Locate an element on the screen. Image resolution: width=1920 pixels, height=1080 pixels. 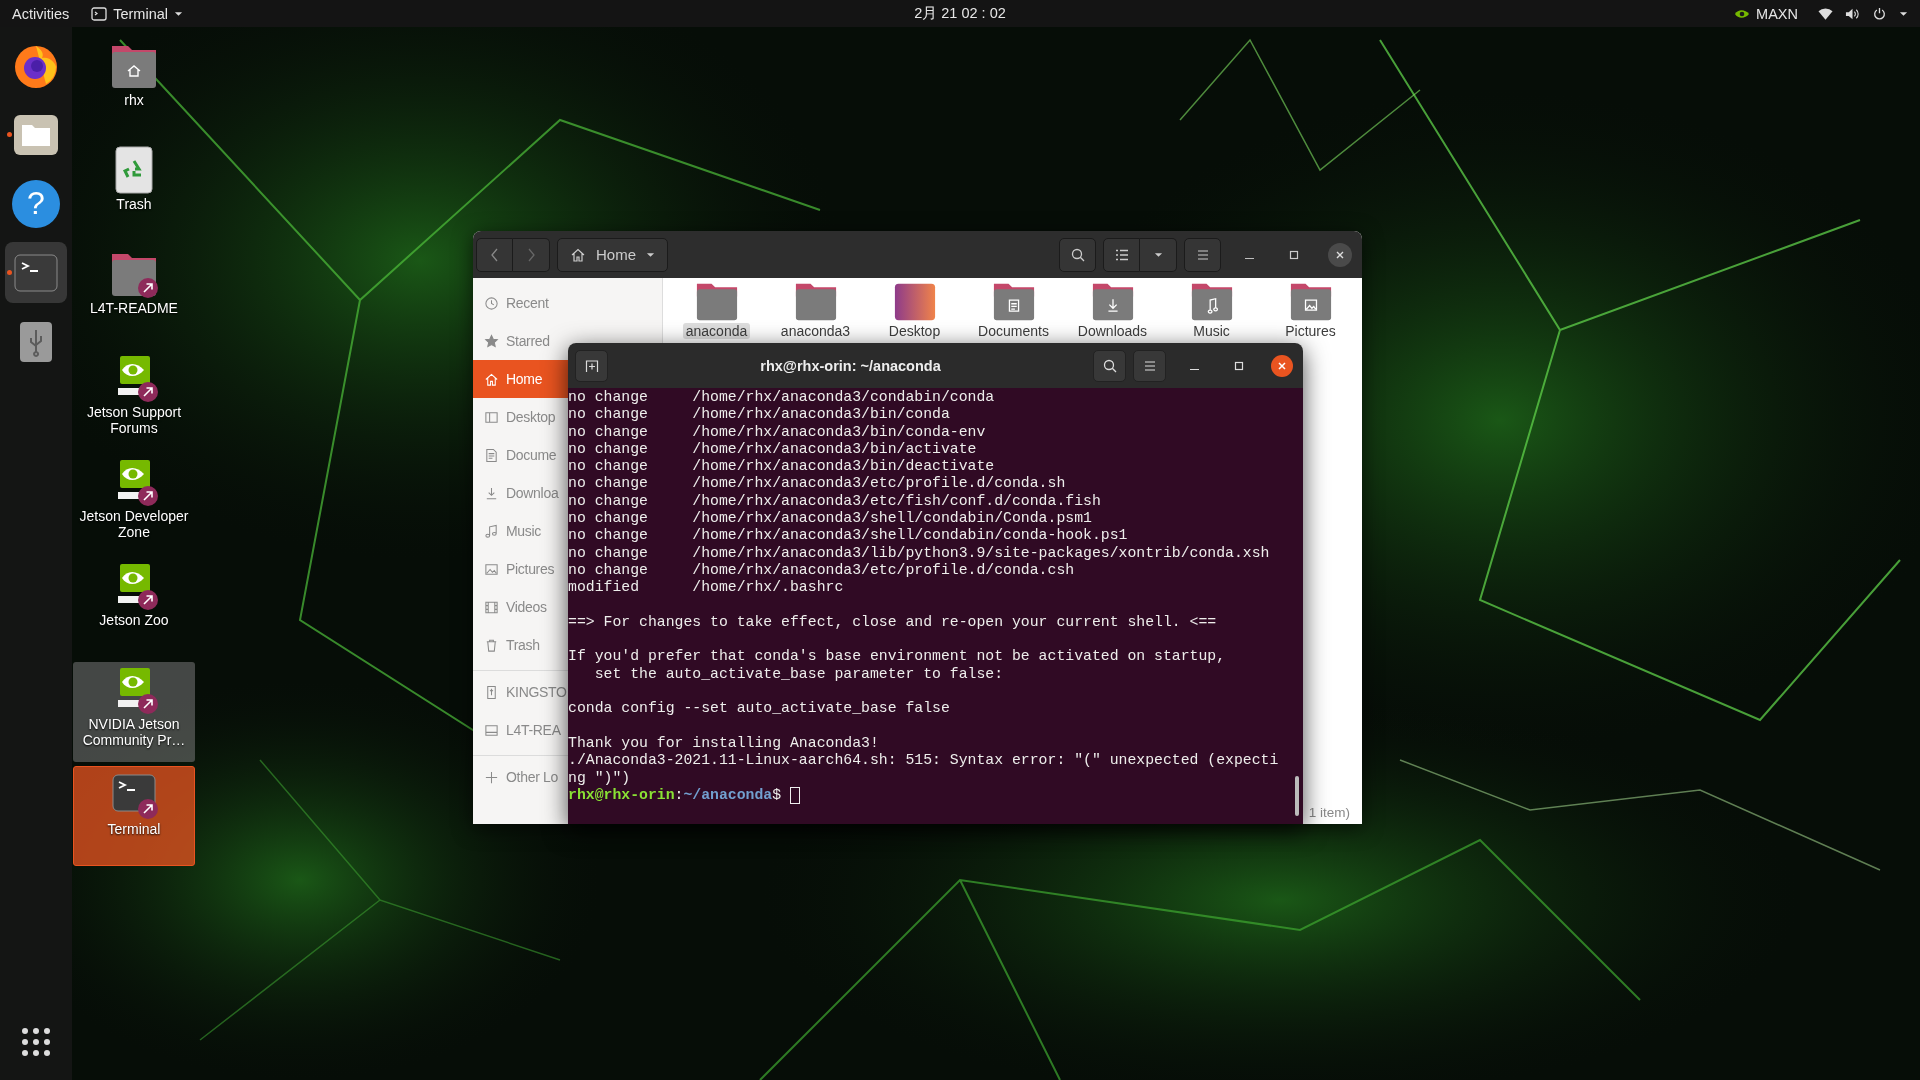
cursor is located at coordinates (795, 795).